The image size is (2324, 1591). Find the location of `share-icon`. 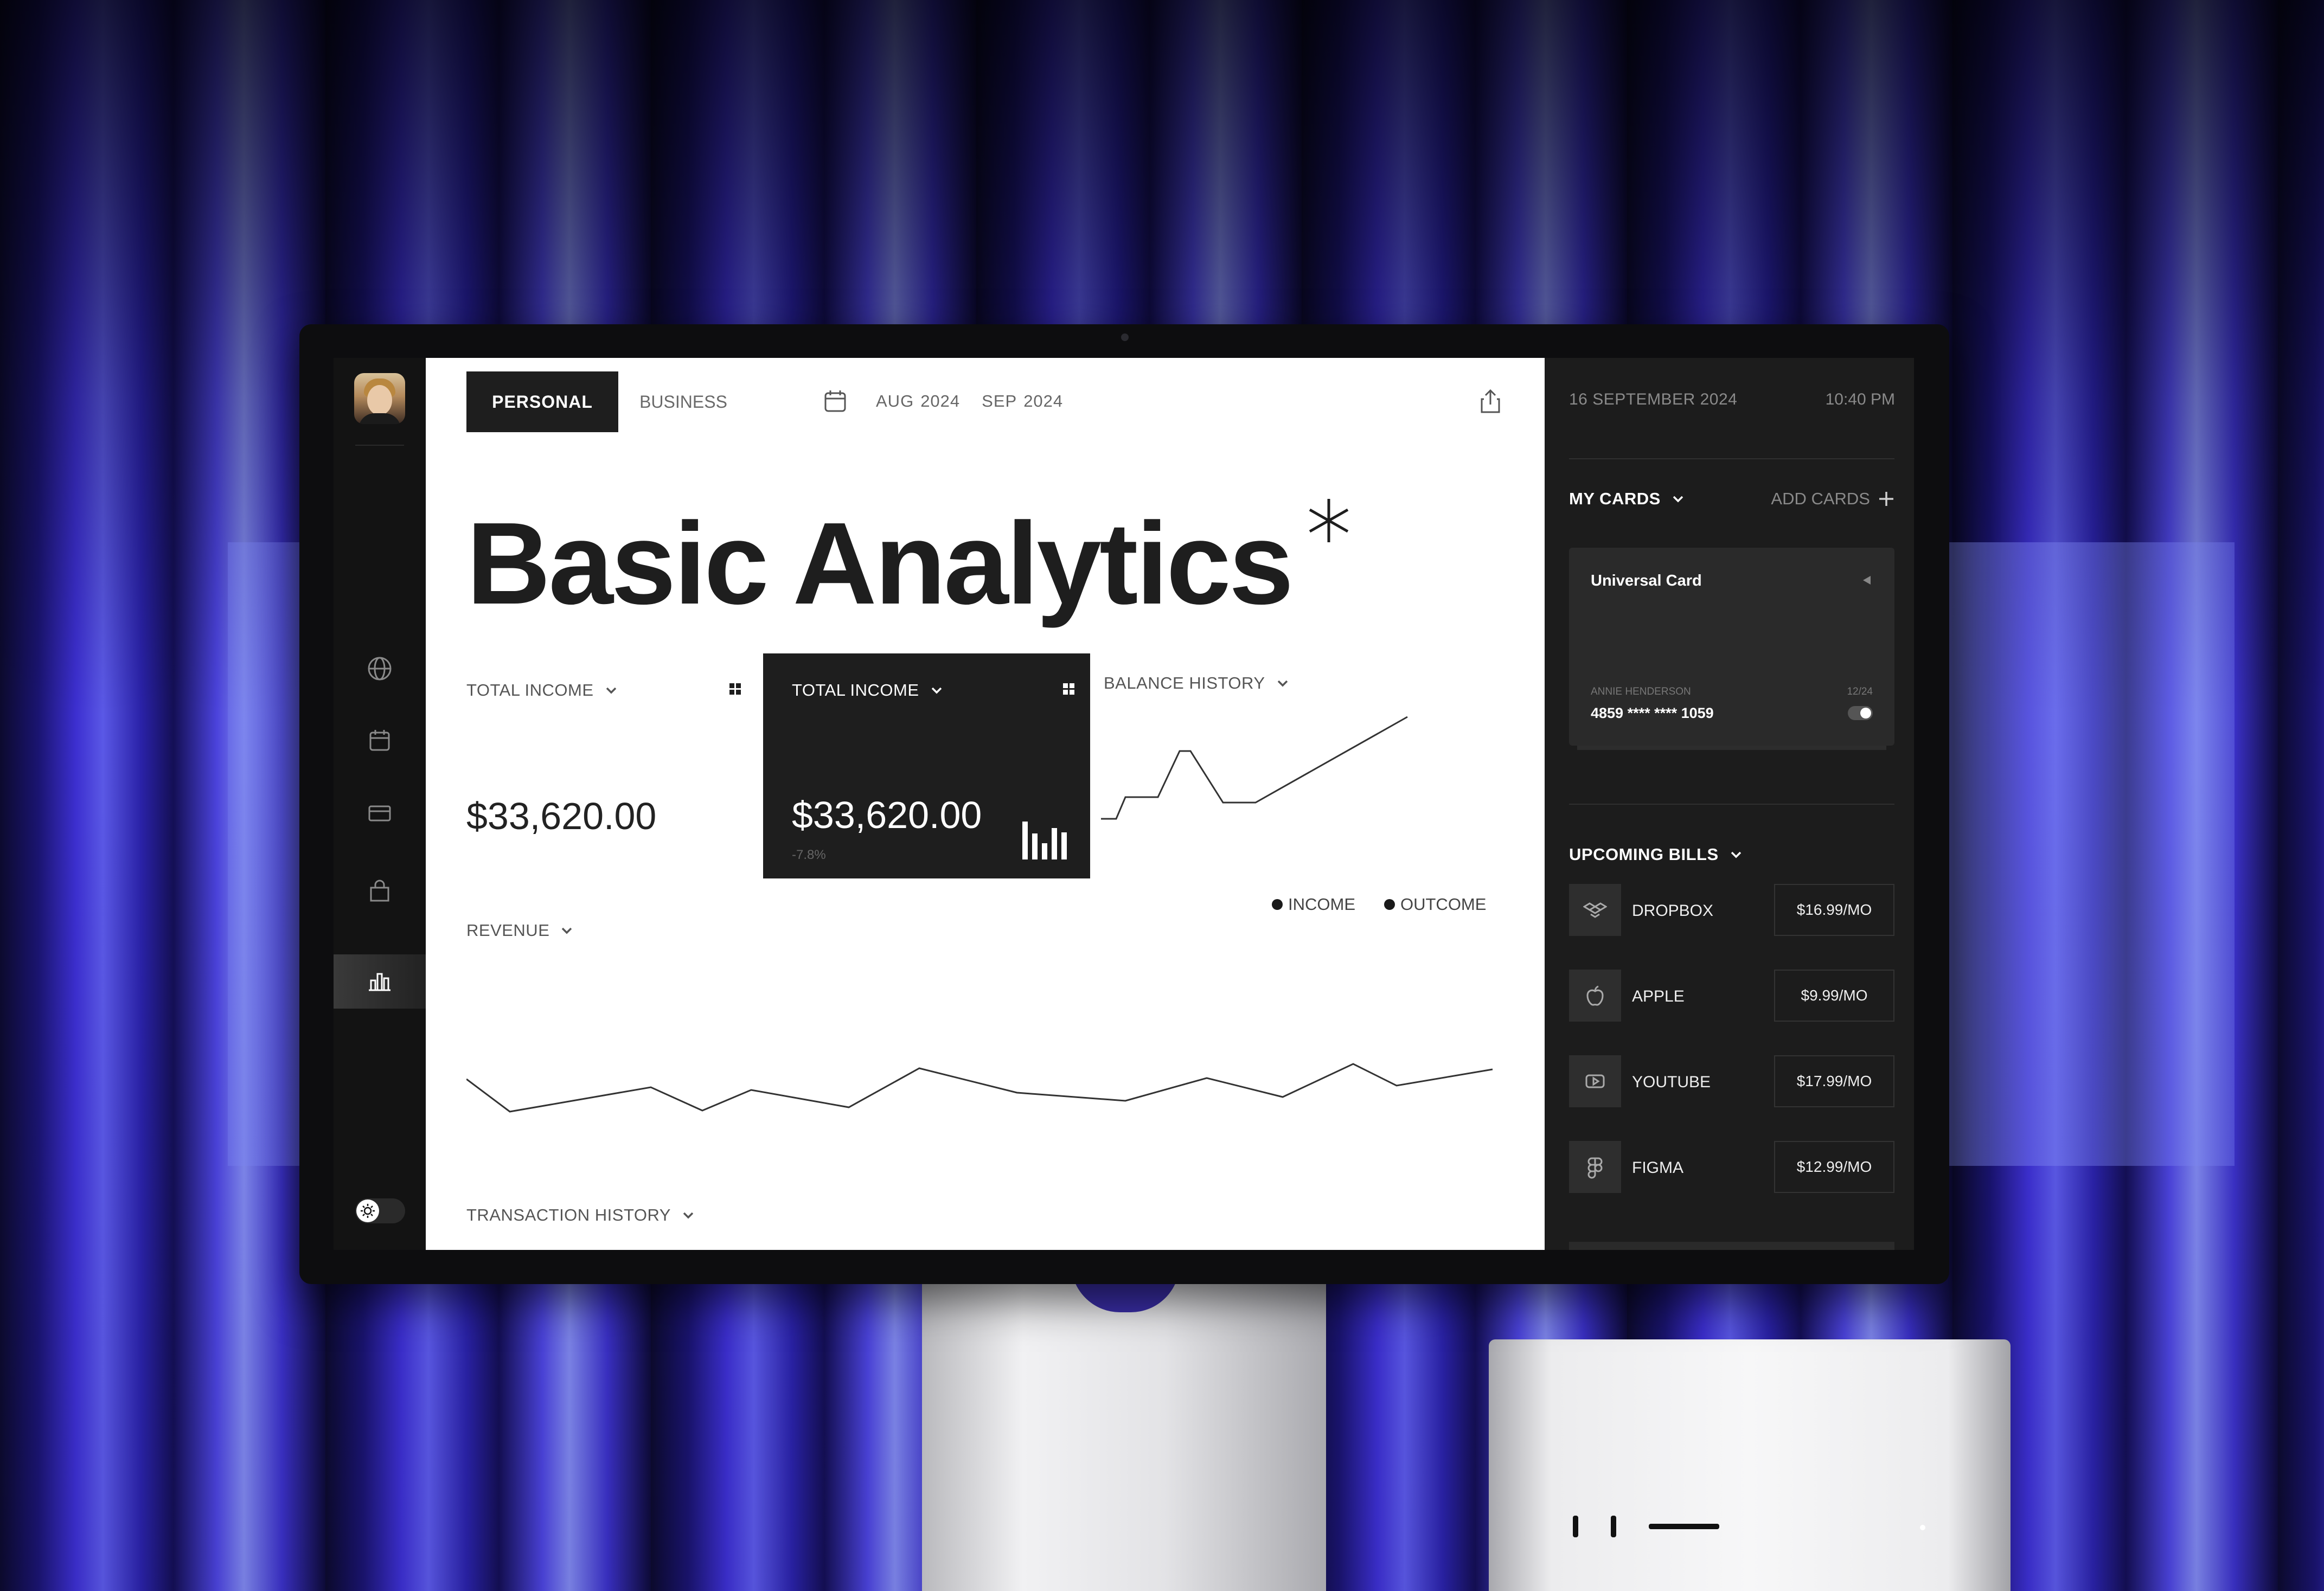

share-icon is located at coordinates (1490, 401).